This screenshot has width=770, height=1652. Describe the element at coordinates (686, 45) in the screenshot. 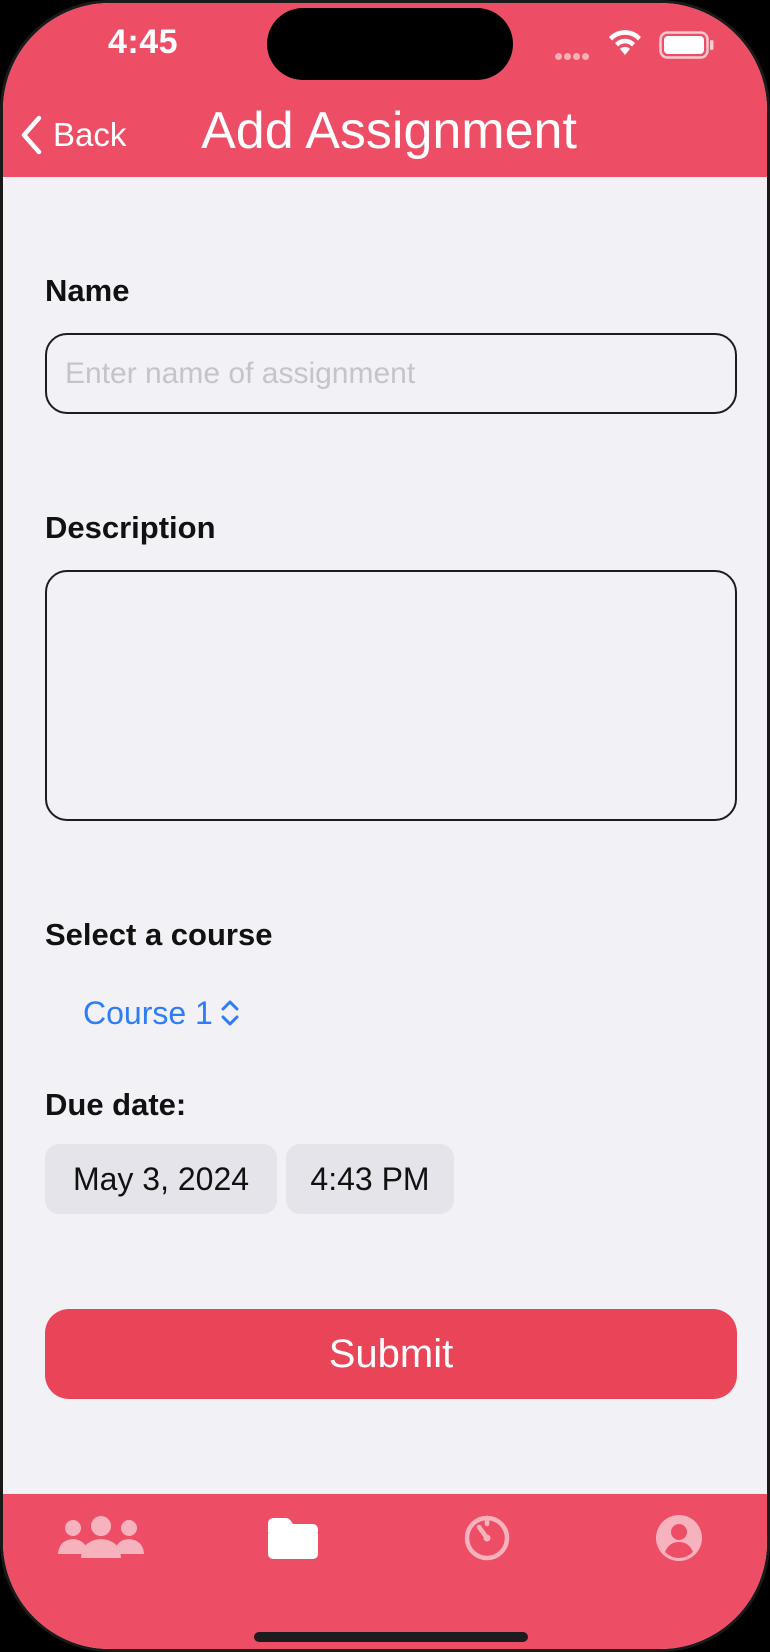

I see `battery-icon` at that location.